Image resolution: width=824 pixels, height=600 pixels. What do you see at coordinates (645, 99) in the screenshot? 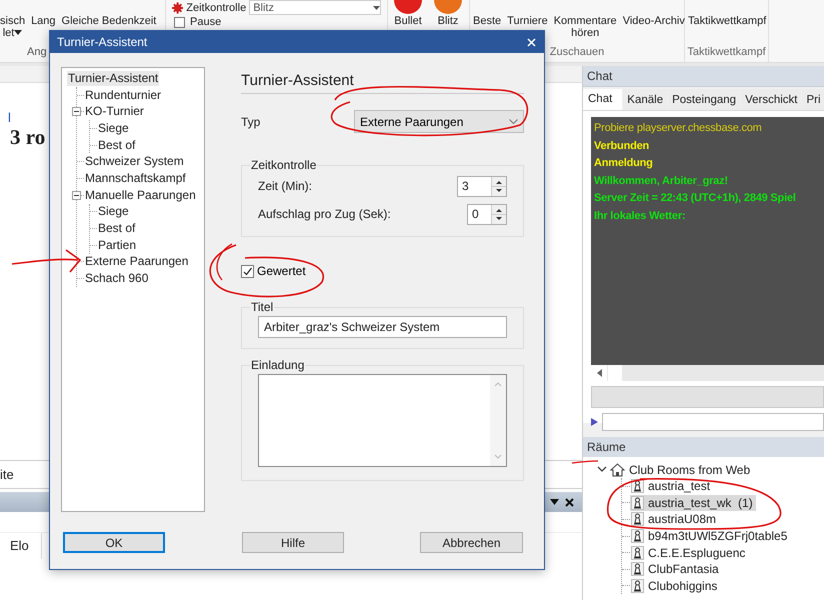
I see `tab: Kanäle` at bounding box center [645, 99].